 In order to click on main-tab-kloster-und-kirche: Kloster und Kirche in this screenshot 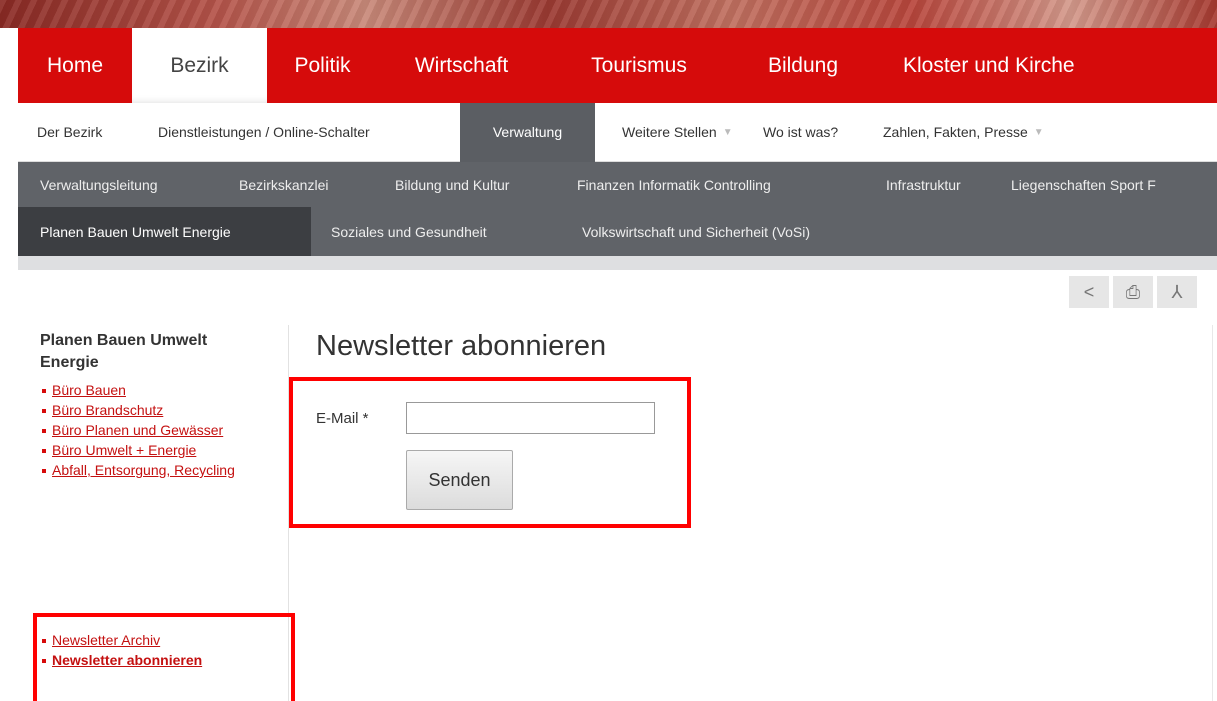, I will do `click(998, 65)`.